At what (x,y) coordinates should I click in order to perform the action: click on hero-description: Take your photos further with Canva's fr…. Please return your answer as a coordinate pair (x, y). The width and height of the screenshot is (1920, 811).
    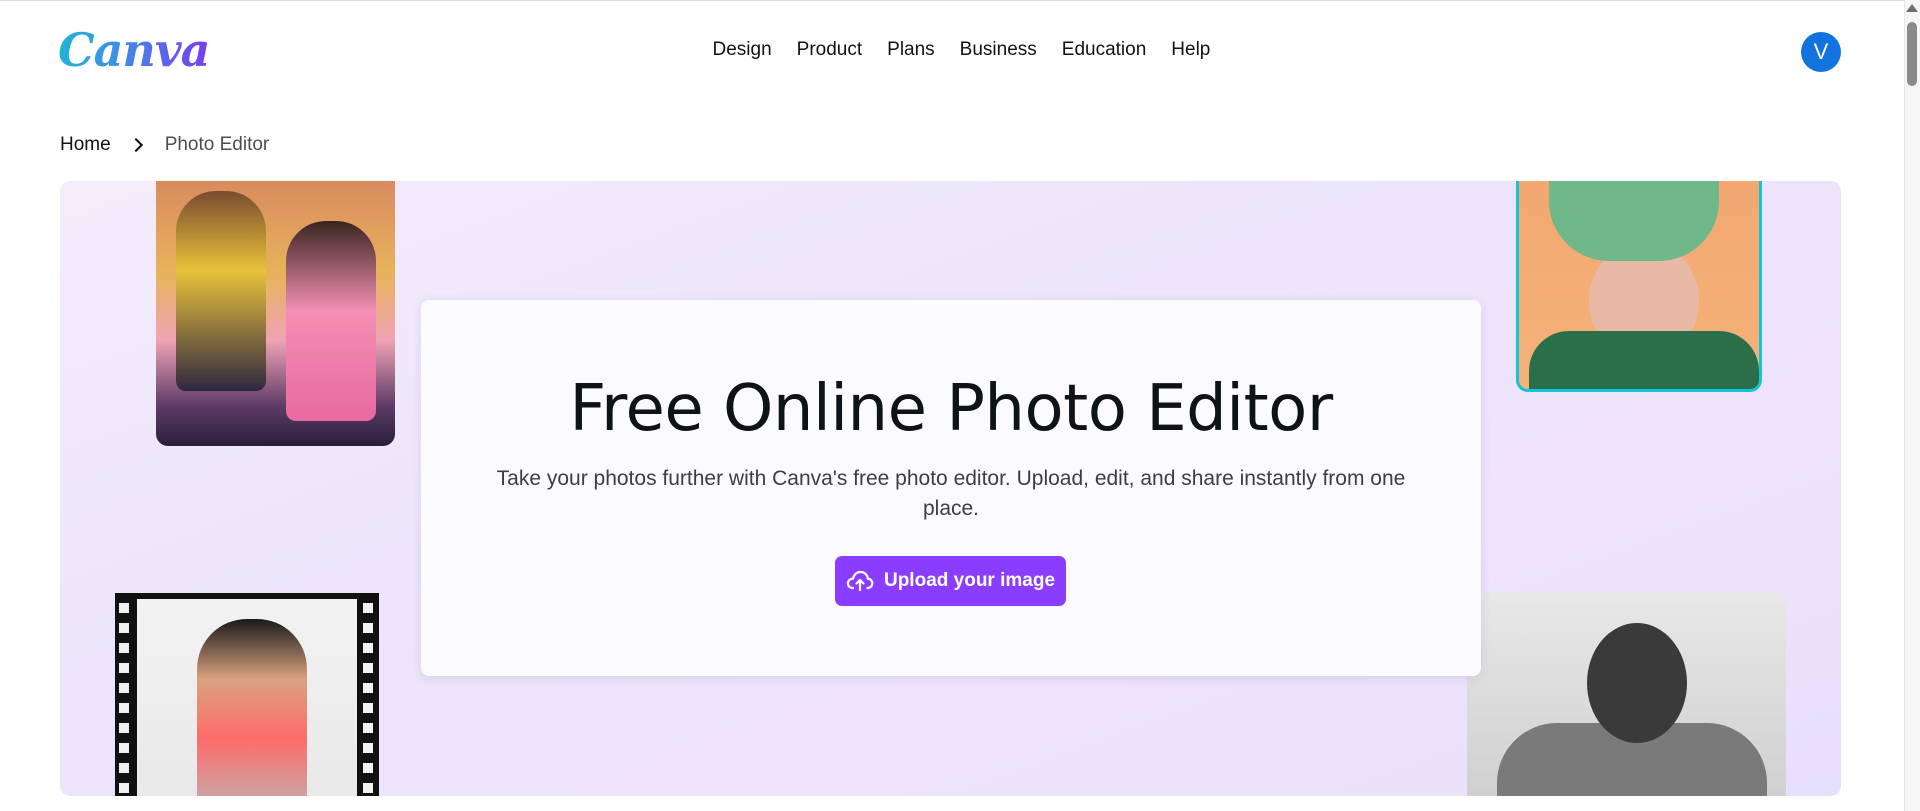
    Looking at the image, I should click on (951, 493).